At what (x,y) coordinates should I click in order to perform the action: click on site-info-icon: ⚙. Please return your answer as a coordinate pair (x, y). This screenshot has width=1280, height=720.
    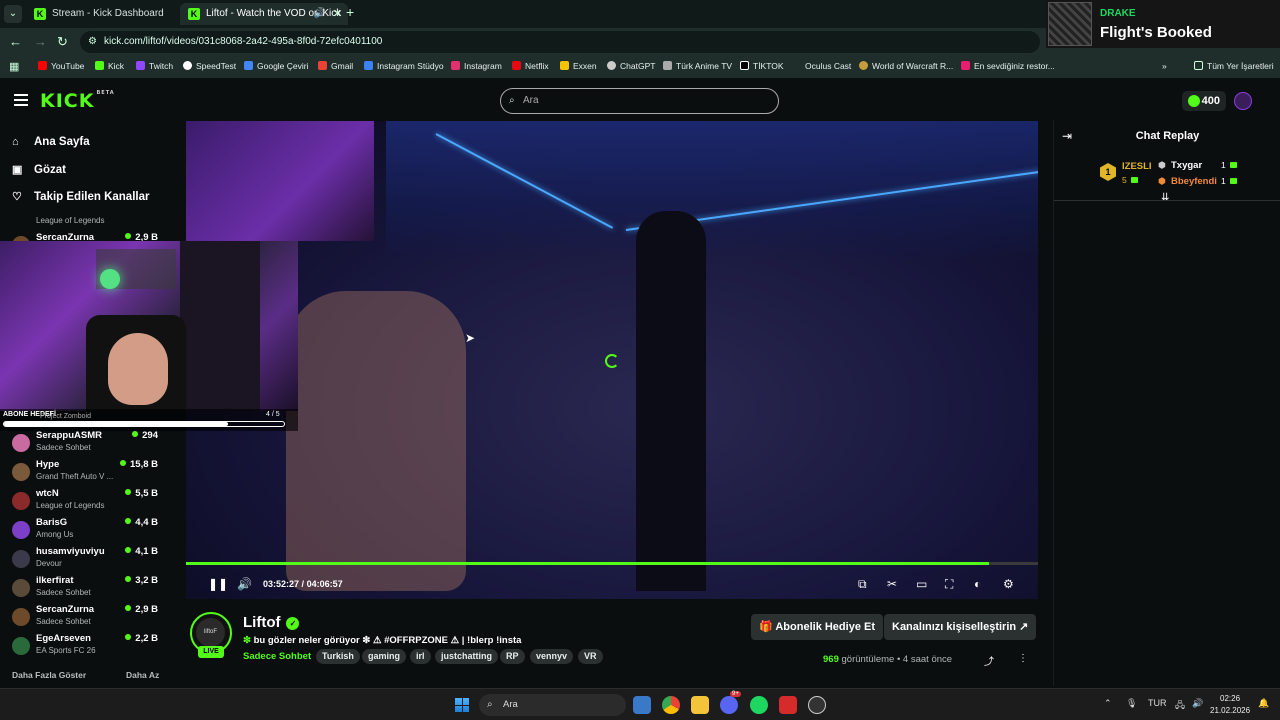
    Looking at the image, I should click on (92, 42).